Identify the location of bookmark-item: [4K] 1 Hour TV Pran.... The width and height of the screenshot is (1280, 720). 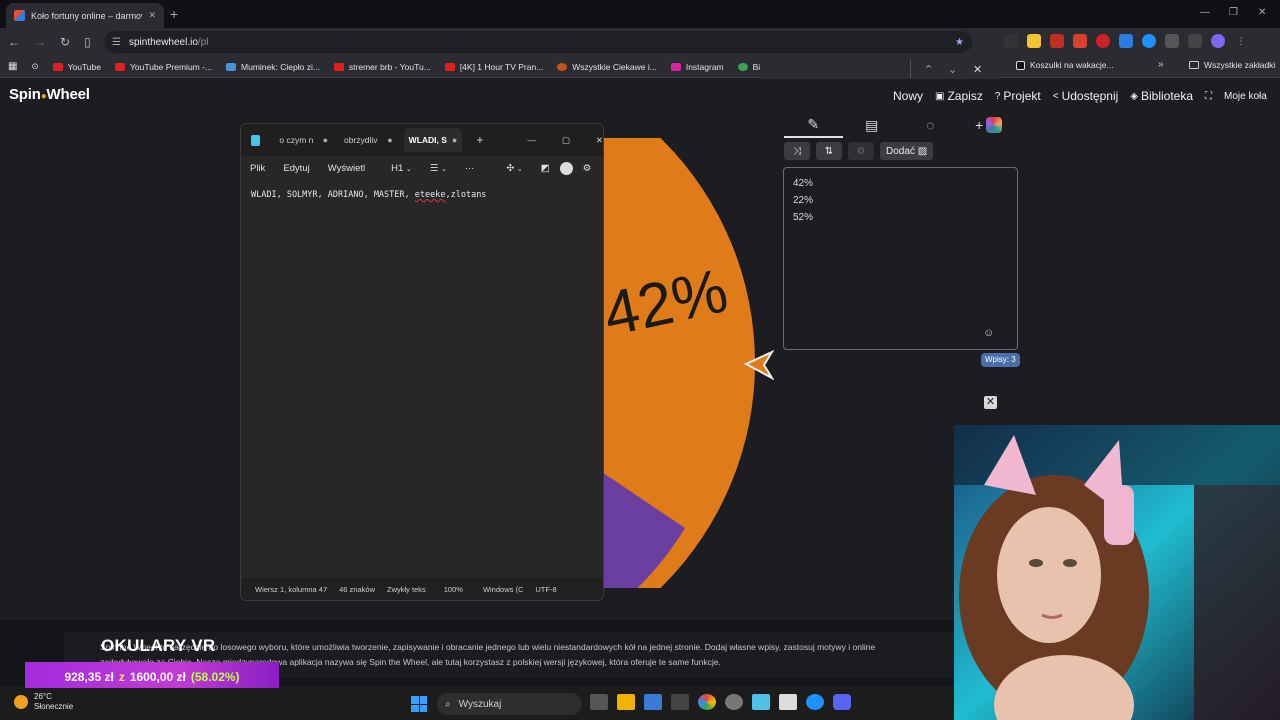
(493, 67).